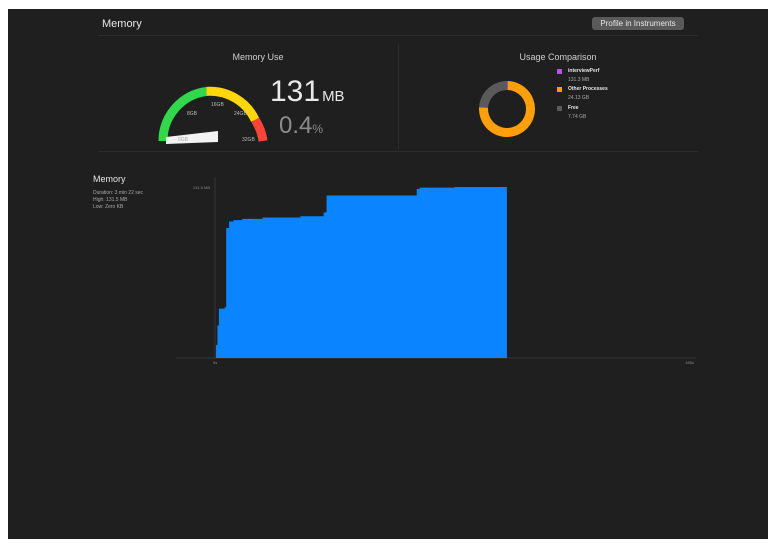  Describe the element at coordinates (579, 80) in the screenshot. I see `legend-value-interviewperf: 131.3 MB` at that location.